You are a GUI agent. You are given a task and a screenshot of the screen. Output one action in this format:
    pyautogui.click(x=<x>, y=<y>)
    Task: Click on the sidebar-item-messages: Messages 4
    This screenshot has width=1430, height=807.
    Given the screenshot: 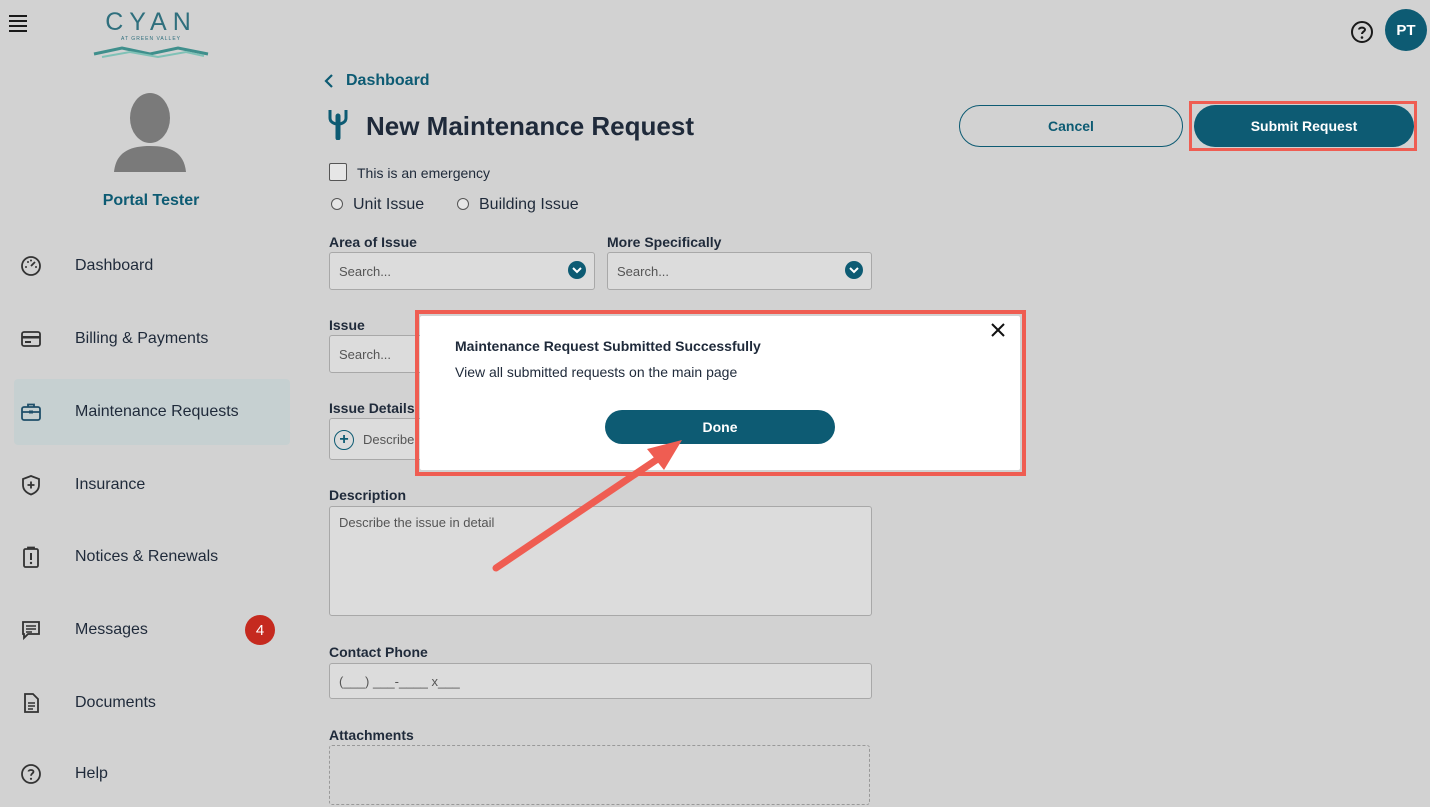 What is the action you would take?
    pyautogui.click(x=152, y=630)
    